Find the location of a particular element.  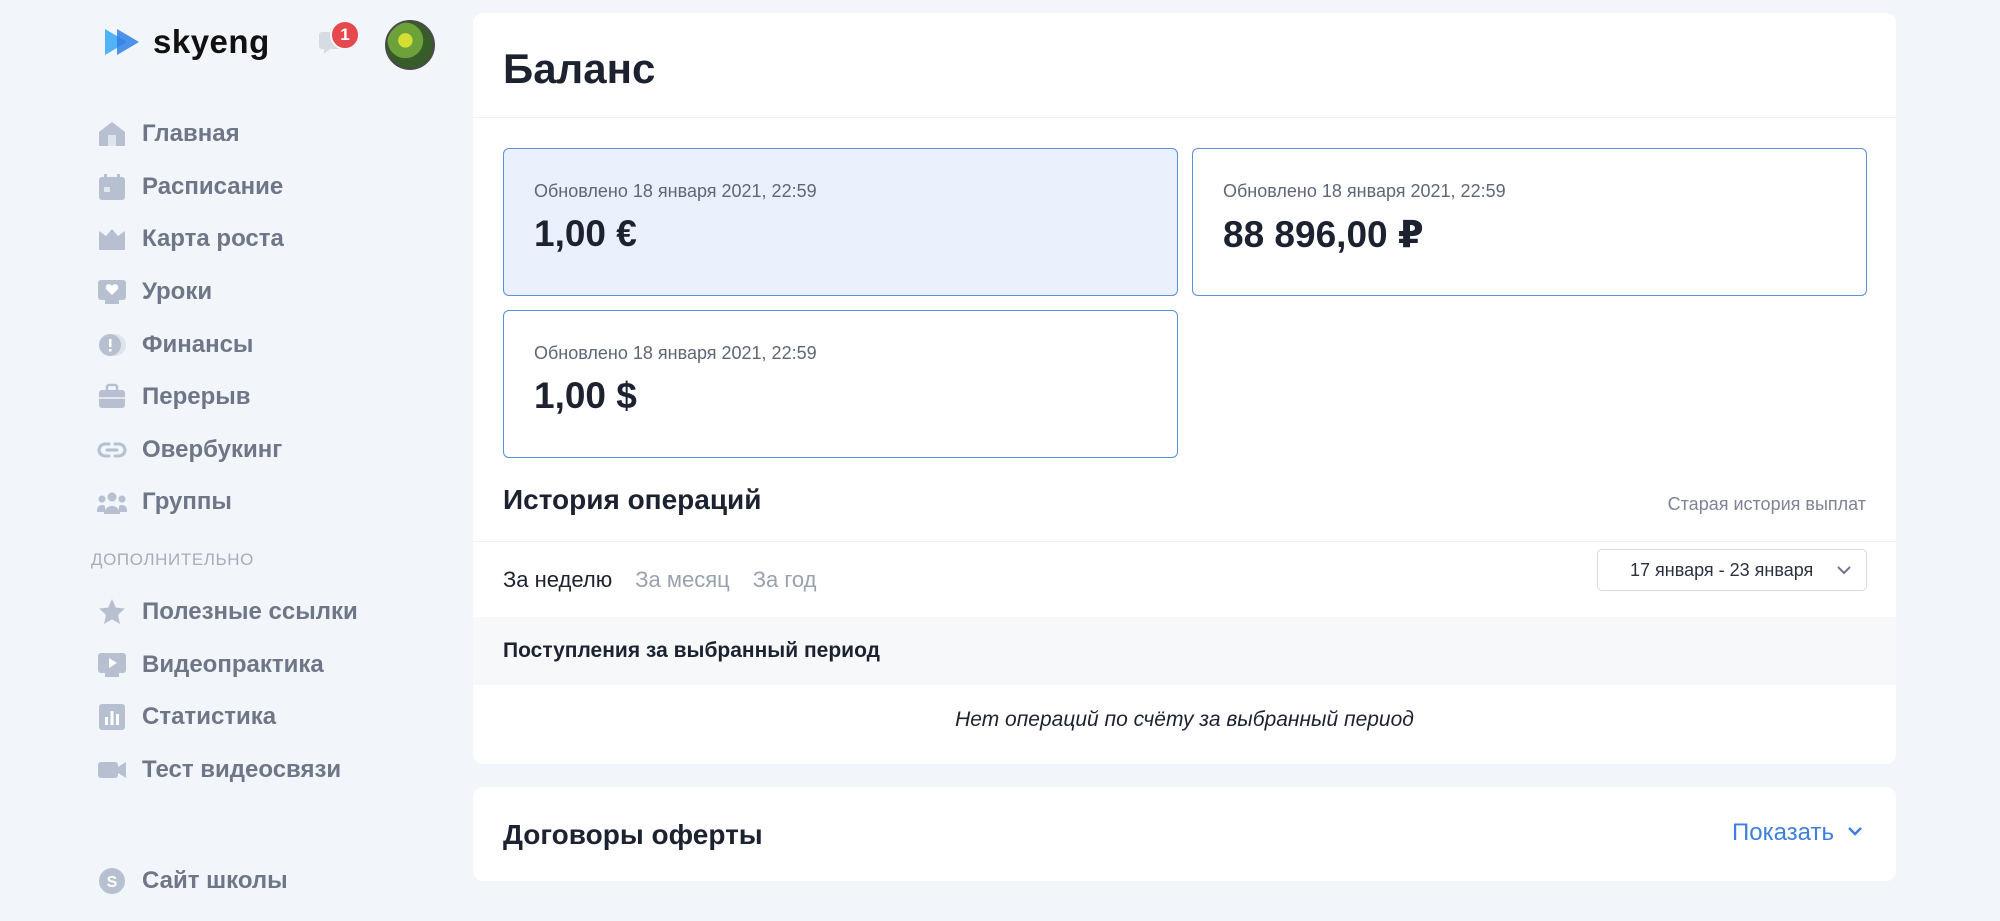

sidebar-item-useful-links: Полезные ссылки is located at coordinates (227, 612).